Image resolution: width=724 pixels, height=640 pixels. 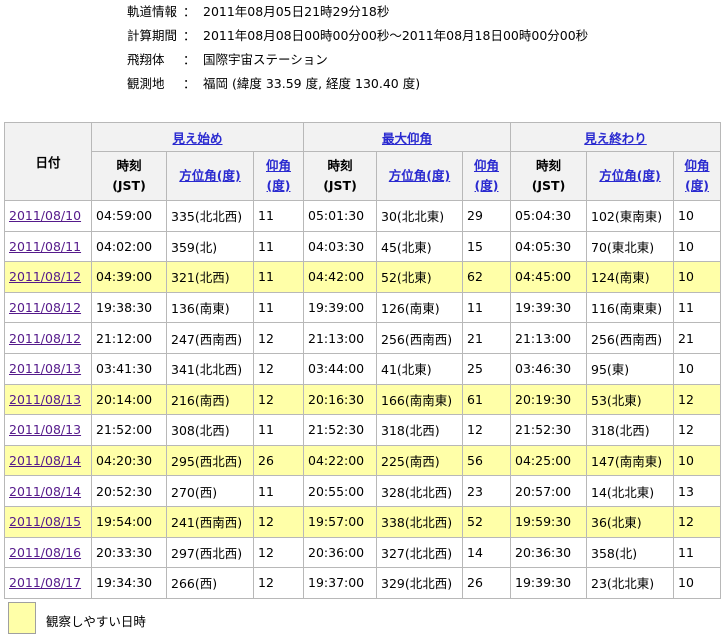 I want to click on table-cell: 03:41:30, so click(x=129, y=368).